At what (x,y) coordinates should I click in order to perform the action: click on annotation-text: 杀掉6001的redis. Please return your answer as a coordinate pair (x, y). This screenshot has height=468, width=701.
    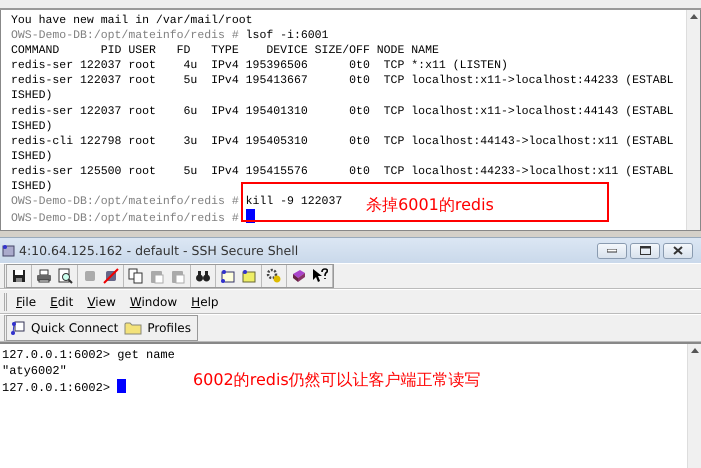
    Looking at the image, I should click on (430, 205).